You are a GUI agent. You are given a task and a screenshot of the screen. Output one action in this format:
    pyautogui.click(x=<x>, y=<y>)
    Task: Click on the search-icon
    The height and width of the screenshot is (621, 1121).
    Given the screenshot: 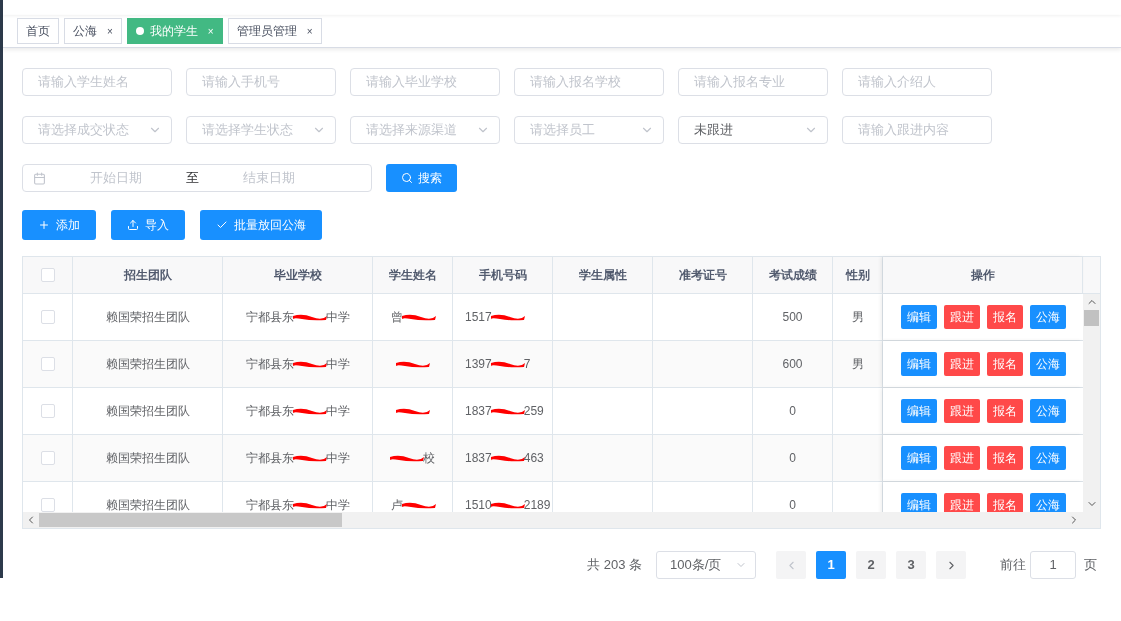 What is the action you would take?
    pyautogui.click(x=407, y=178)
    